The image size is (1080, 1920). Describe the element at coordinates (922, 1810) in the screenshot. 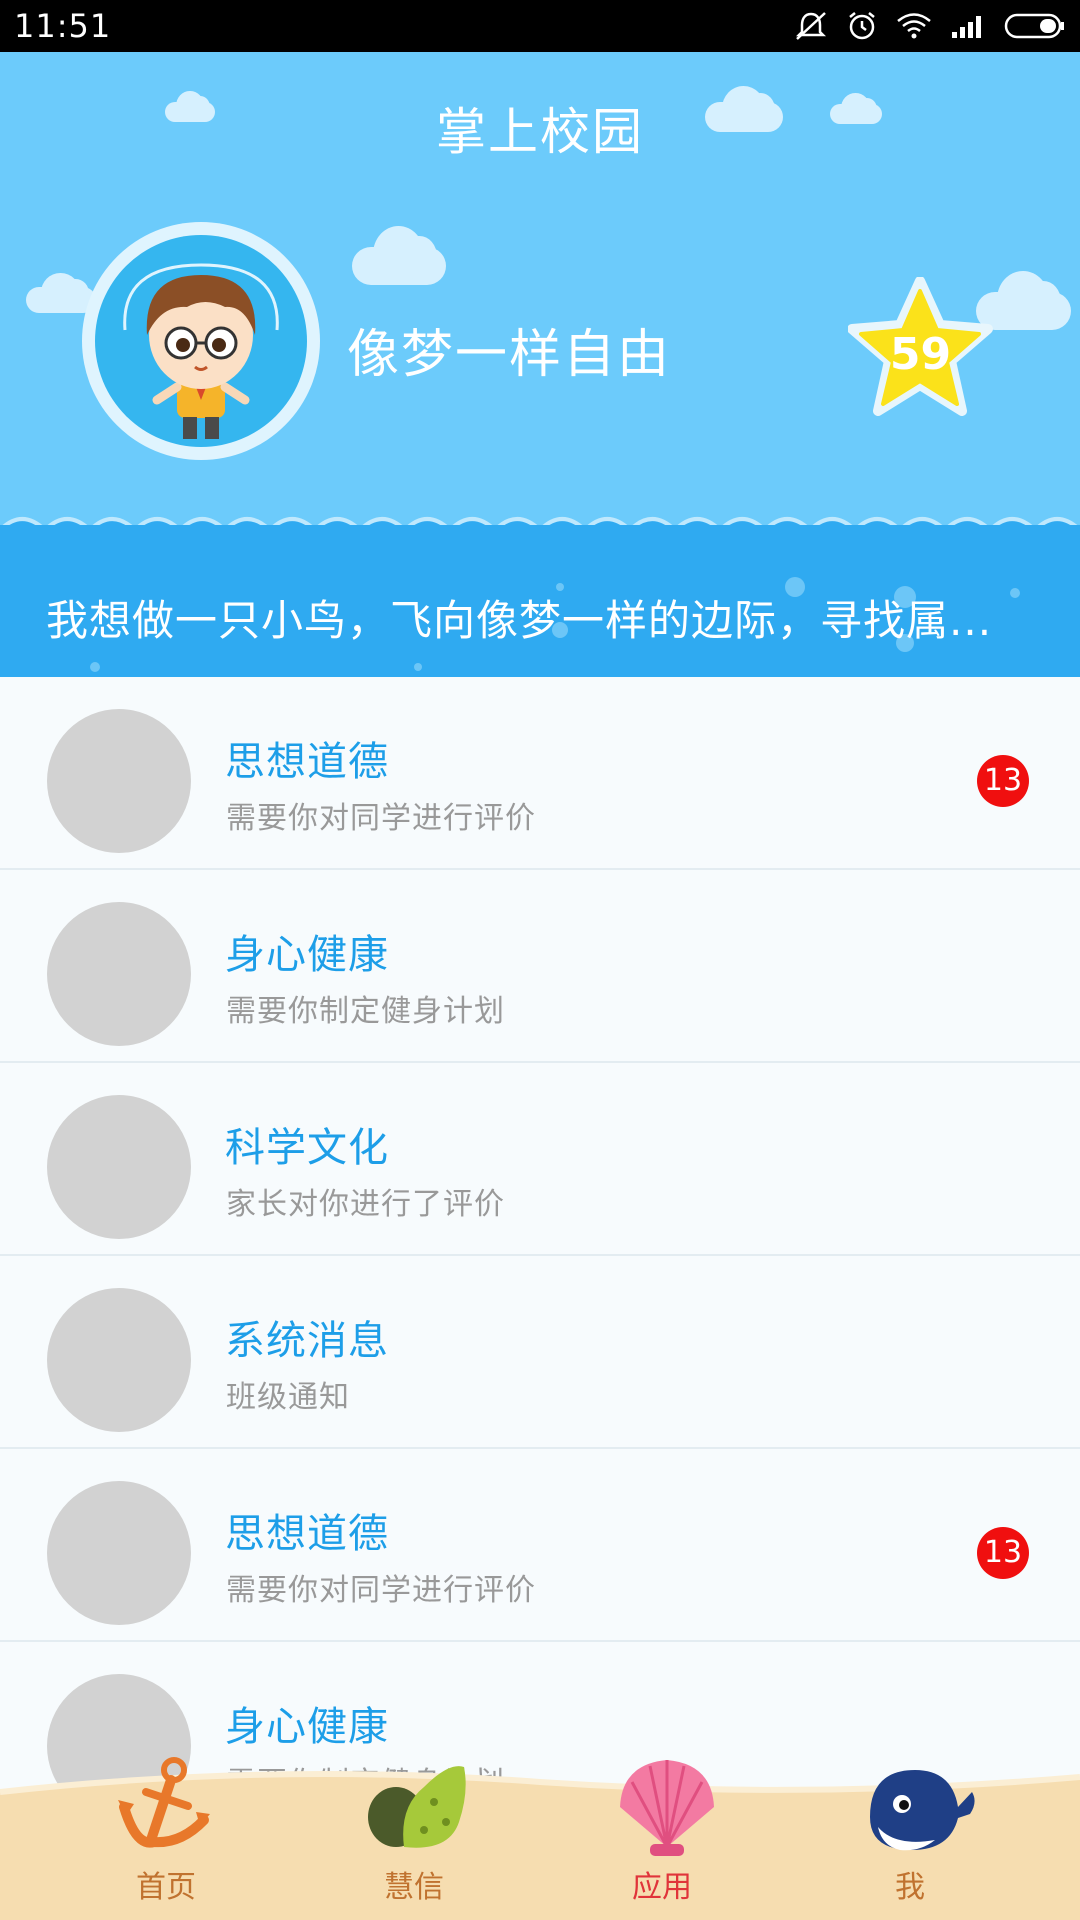

I see `whale-icon` at that location.